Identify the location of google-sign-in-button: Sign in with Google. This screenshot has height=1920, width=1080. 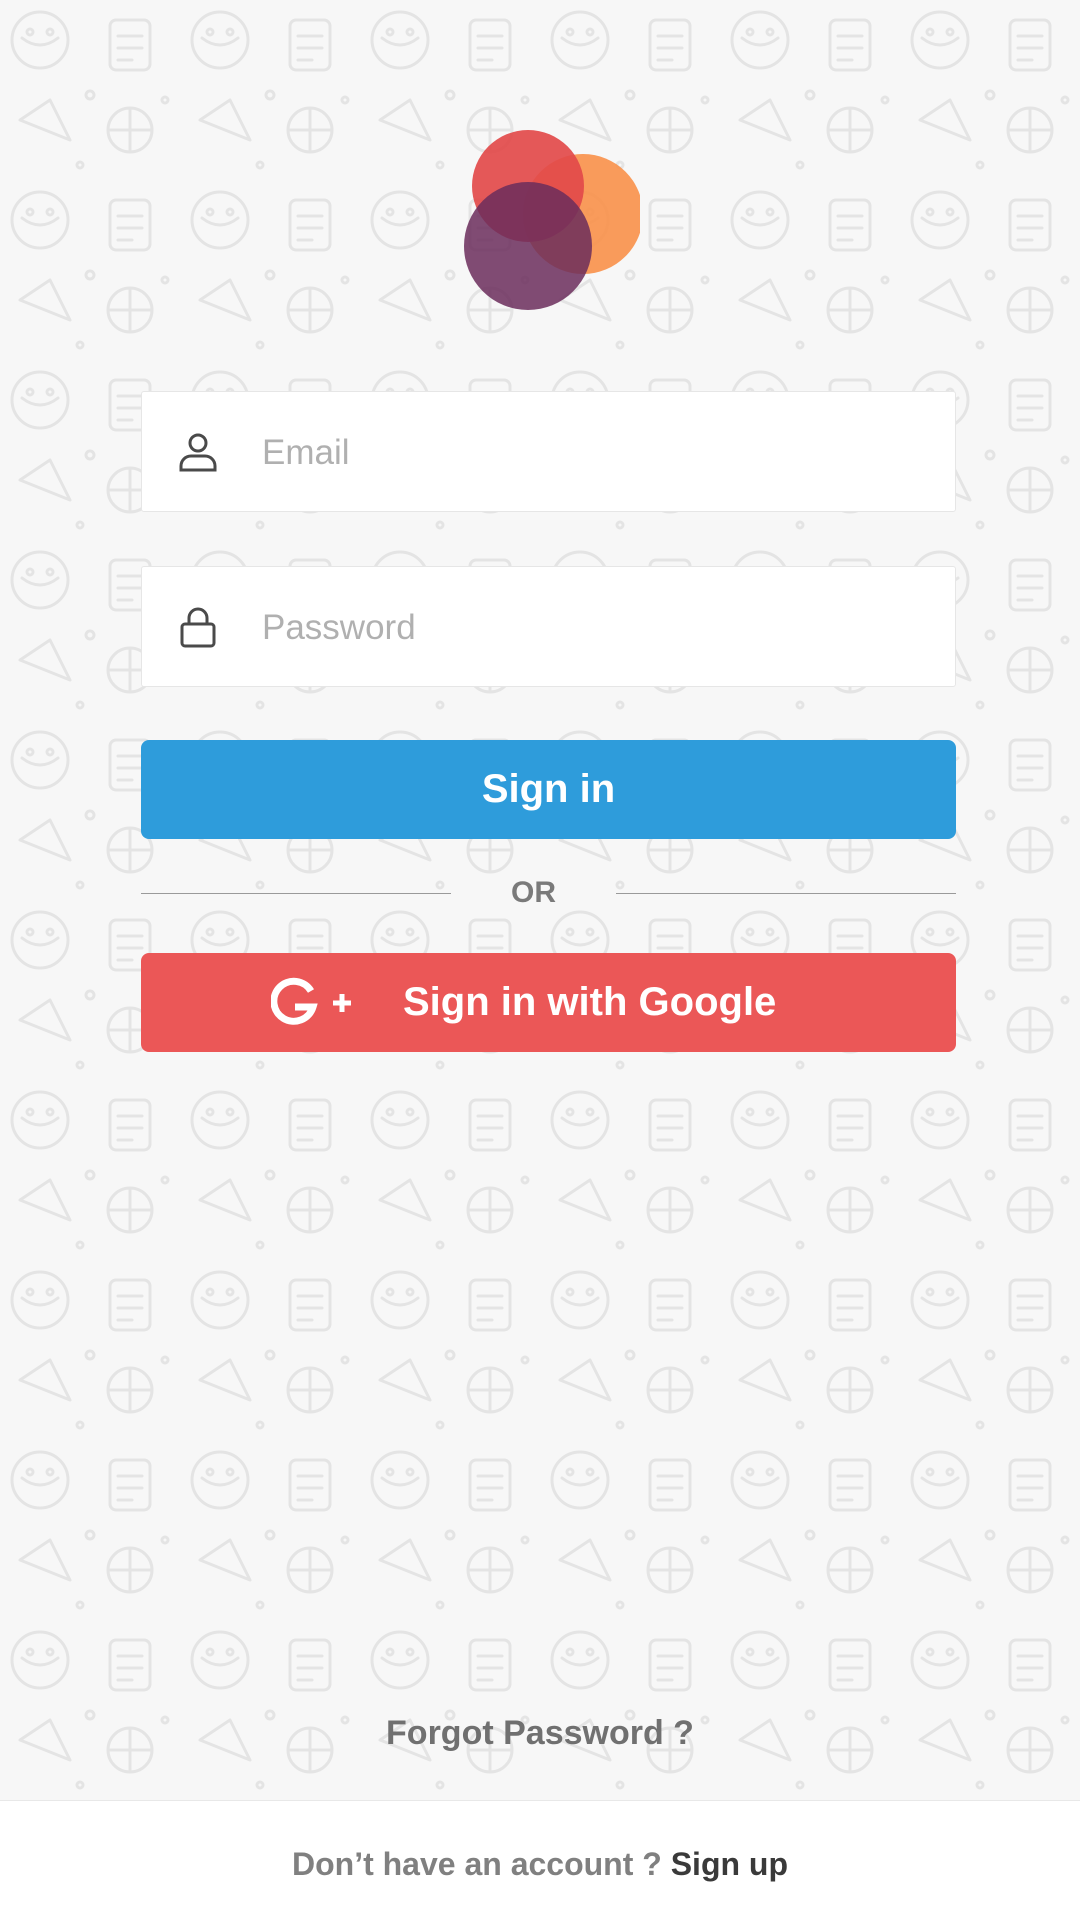
(548, 1002).